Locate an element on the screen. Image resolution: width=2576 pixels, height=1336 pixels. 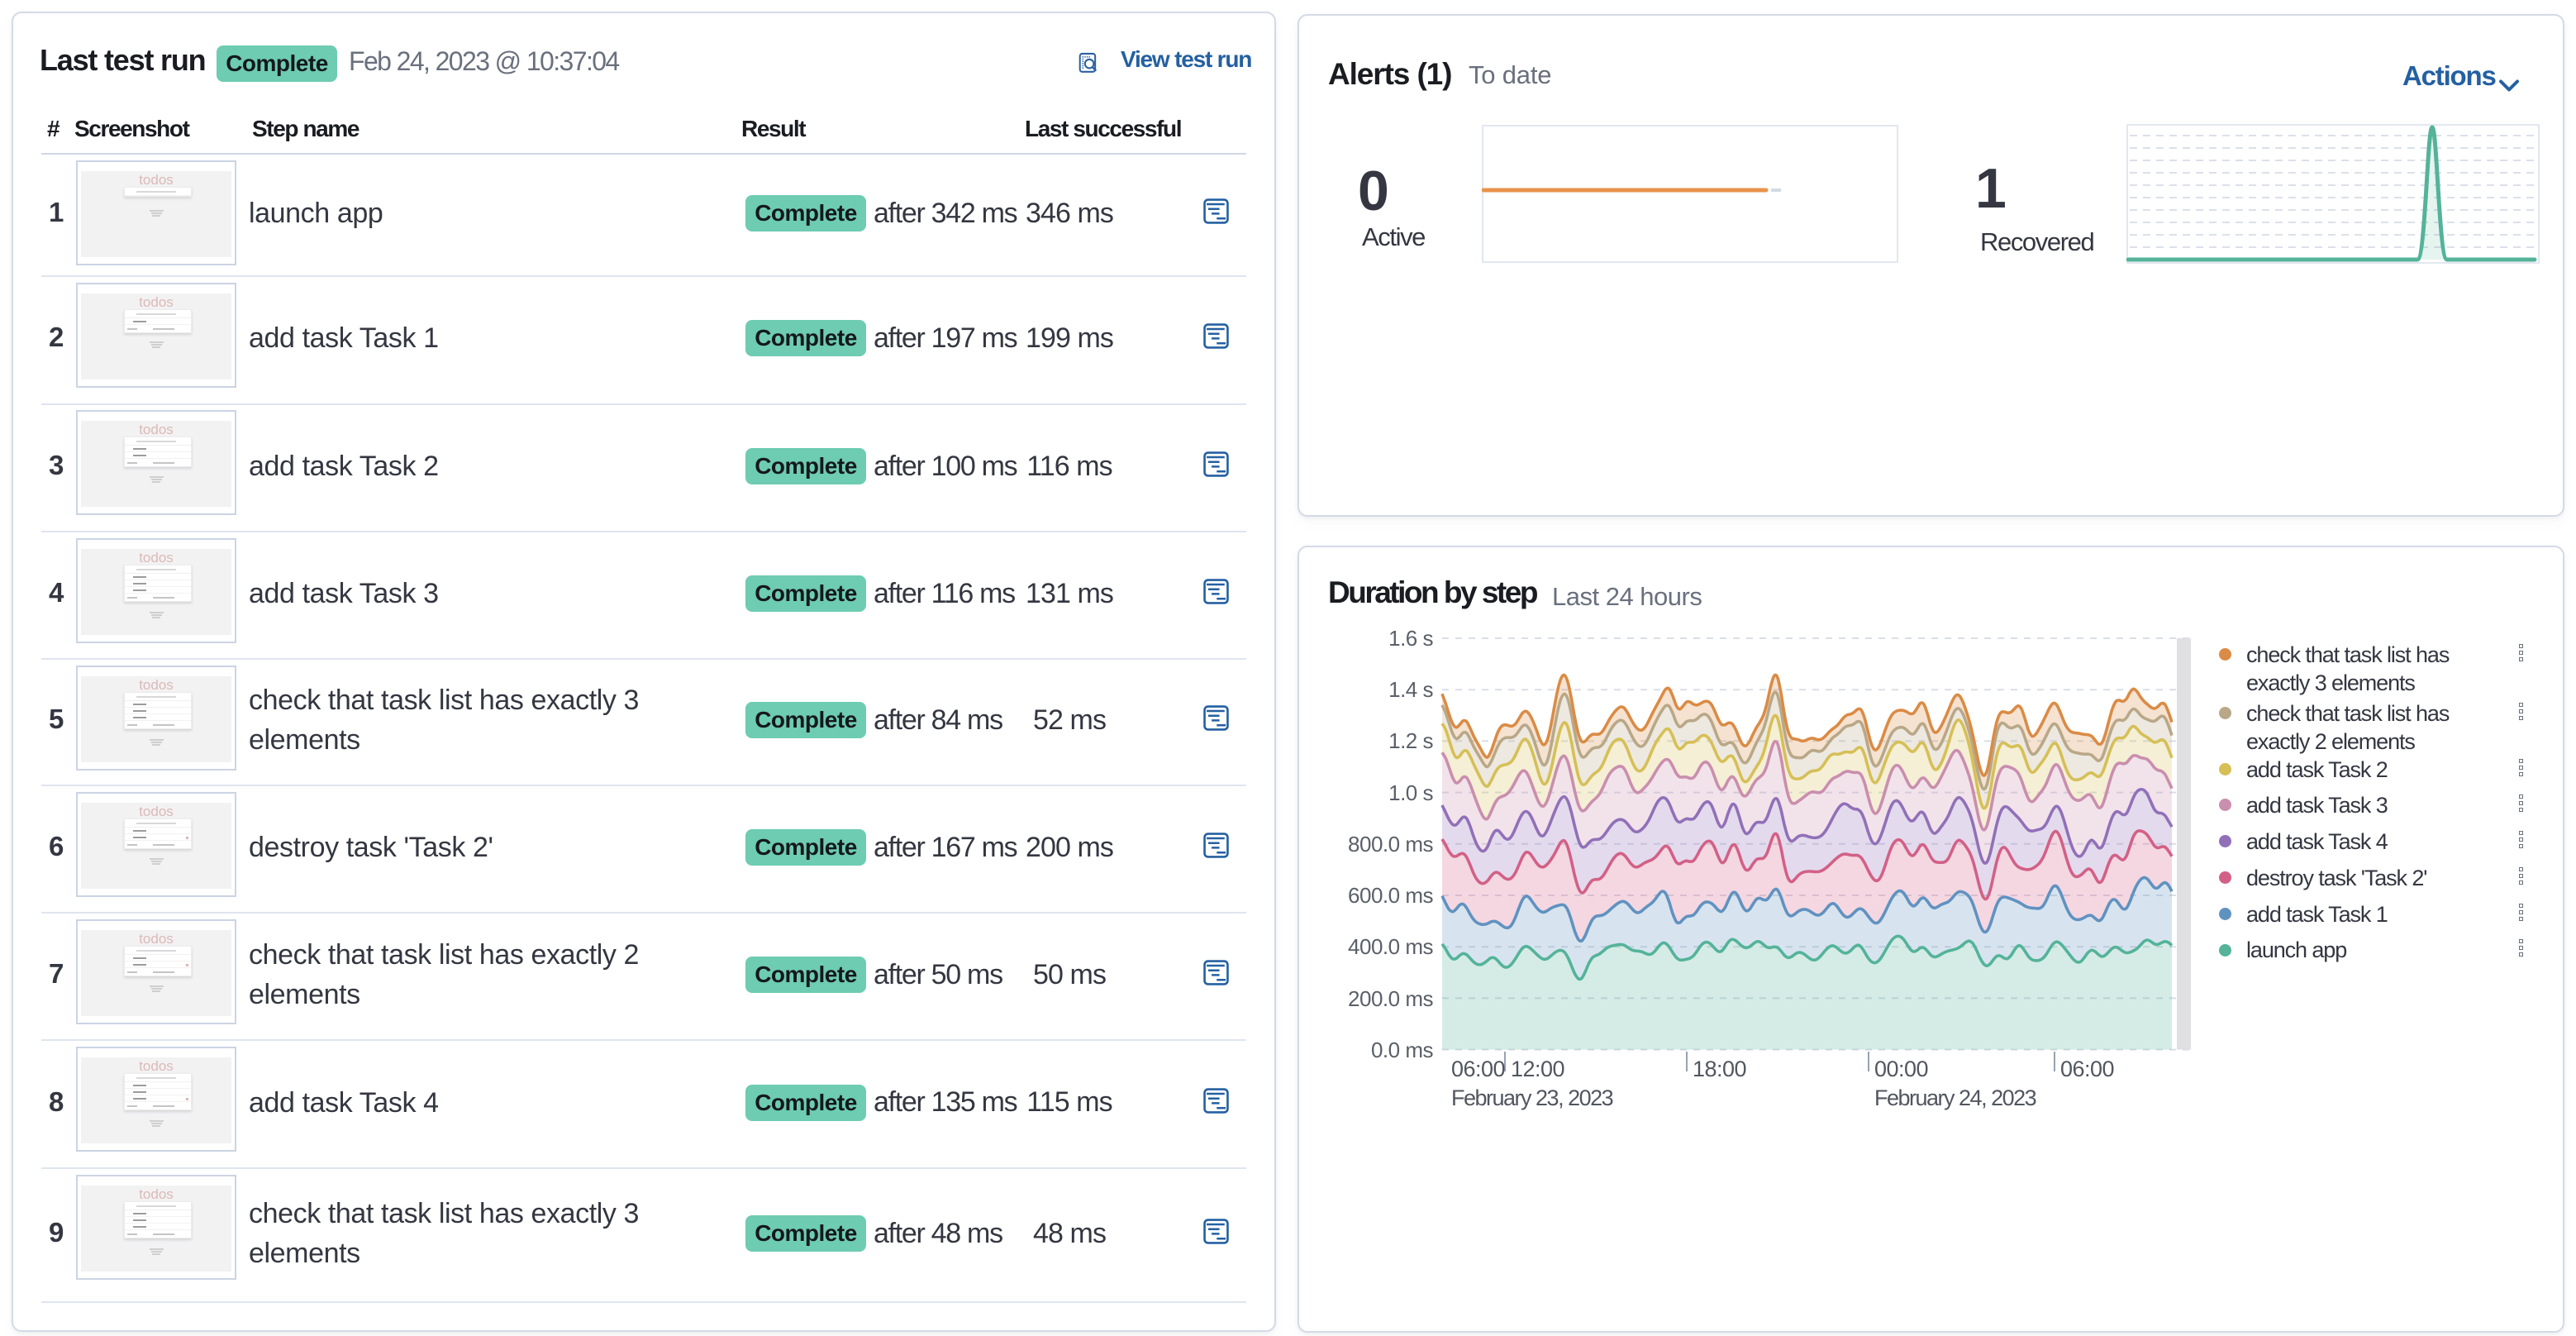
svg-text: February 23, 2023 is located at coordinates (1532, 1098).